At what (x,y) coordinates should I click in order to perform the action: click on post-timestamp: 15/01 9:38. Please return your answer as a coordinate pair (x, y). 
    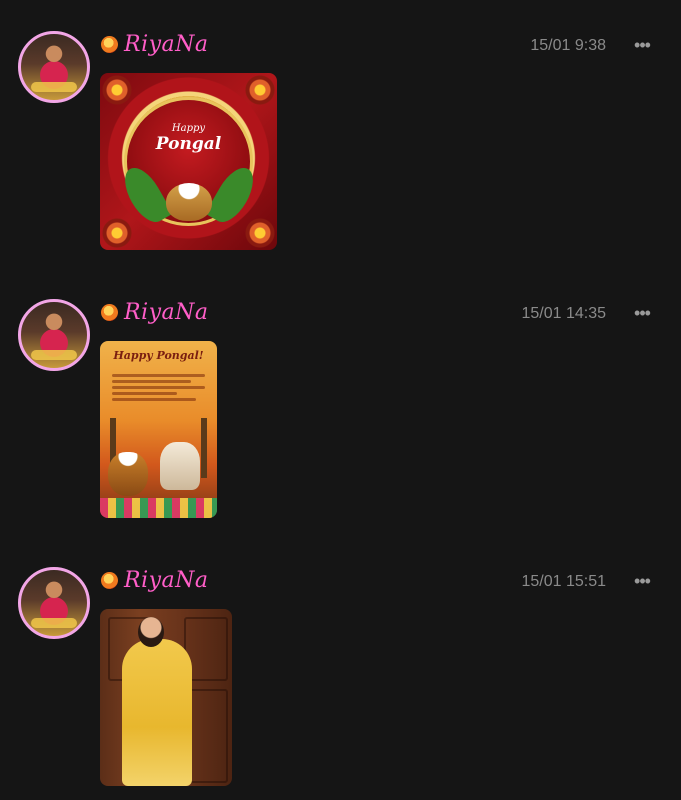
    Looking at the image, I should click on (568, 45).